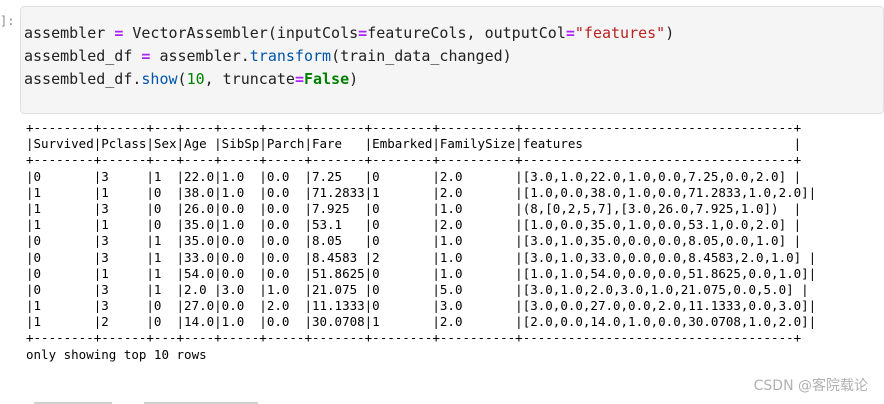 The width and height of the screenshot is (884, 404). Describe the element at coordinates (116, 354) in the screenshot. I see `output-footer-note: only showing top 10 rows` at that location.